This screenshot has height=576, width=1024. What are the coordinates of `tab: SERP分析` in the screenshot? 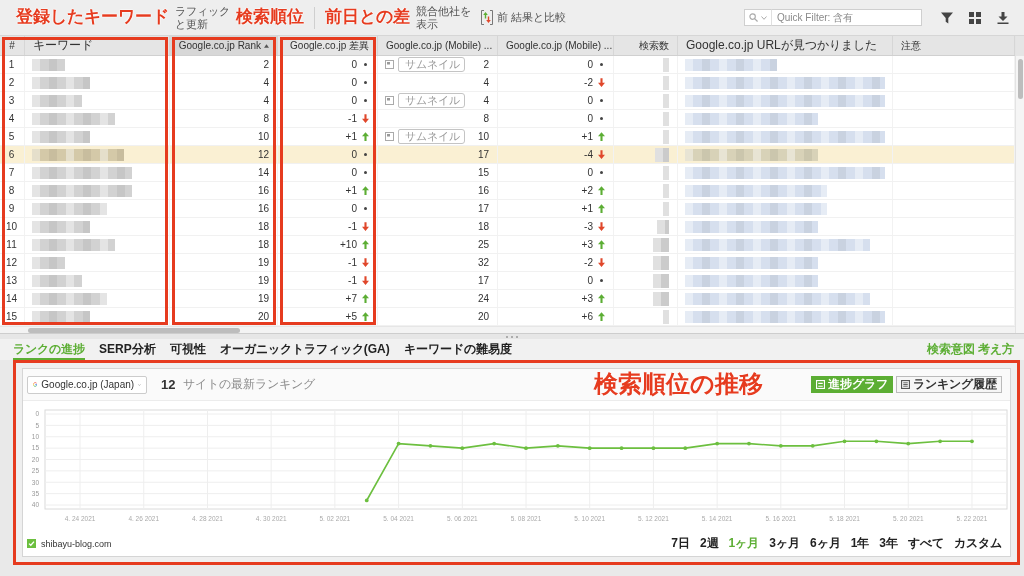 It's located at (127, 349).